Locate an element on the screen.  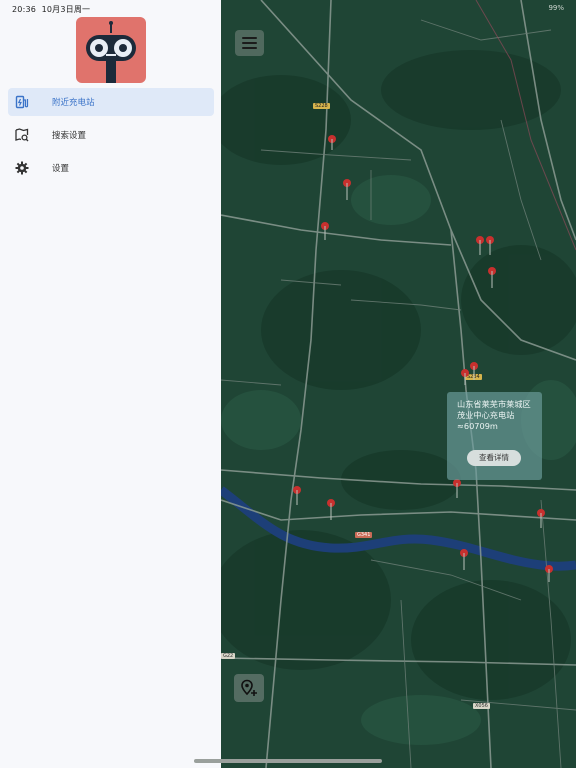
station-distance: ≈60709m is located at coordinates (477, 426).